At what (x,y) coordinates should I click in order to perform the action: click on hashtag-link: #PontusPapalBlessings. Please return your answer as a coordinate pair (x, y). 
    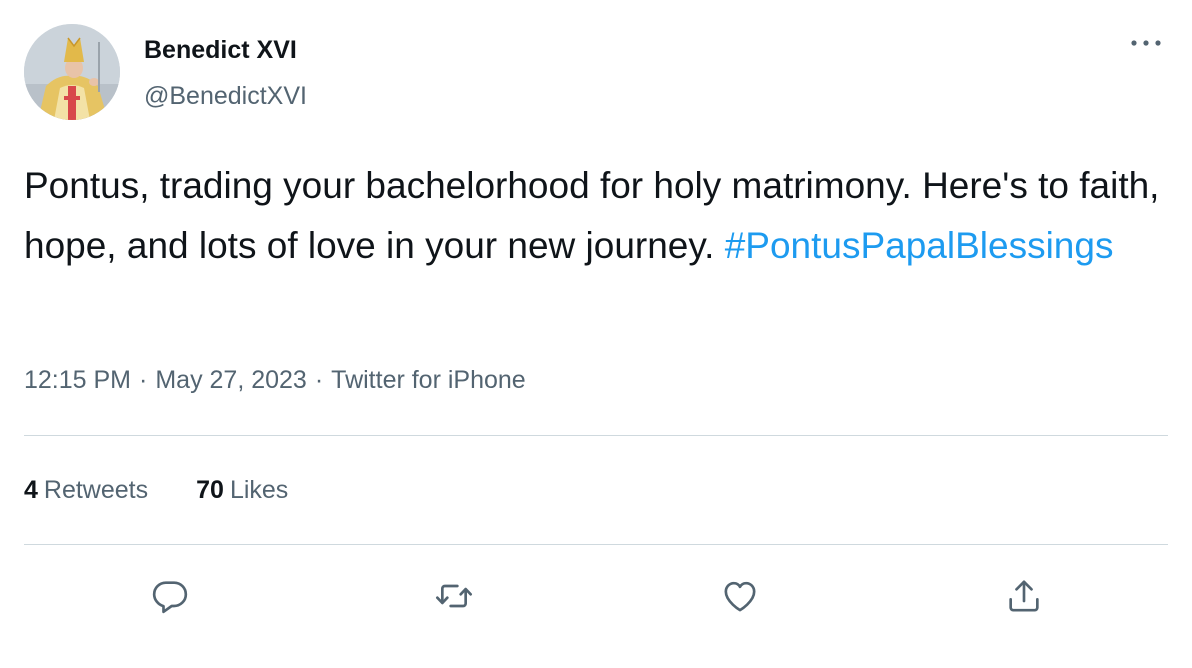
    Looking at the image, I should click on (919, 245).